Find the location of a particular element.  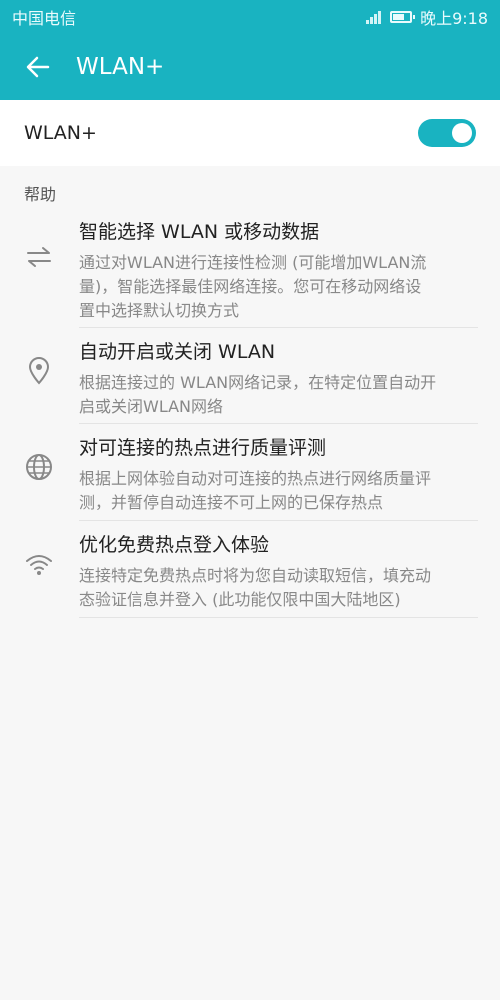

status-indicators: 晚上9:18 is located at coordinates (423, 17).